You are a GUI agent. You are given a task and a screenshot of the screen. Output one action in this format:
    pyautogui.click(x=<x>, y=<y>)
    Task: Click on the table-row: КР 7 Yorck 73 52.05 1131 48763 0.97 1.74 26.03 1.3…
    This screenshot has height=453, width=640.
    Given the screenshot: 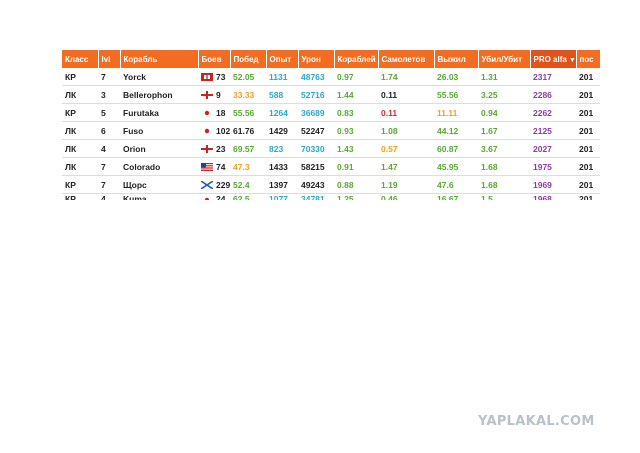 What is the action you would take?
    pyautogui.click(x=331, y=77)
    